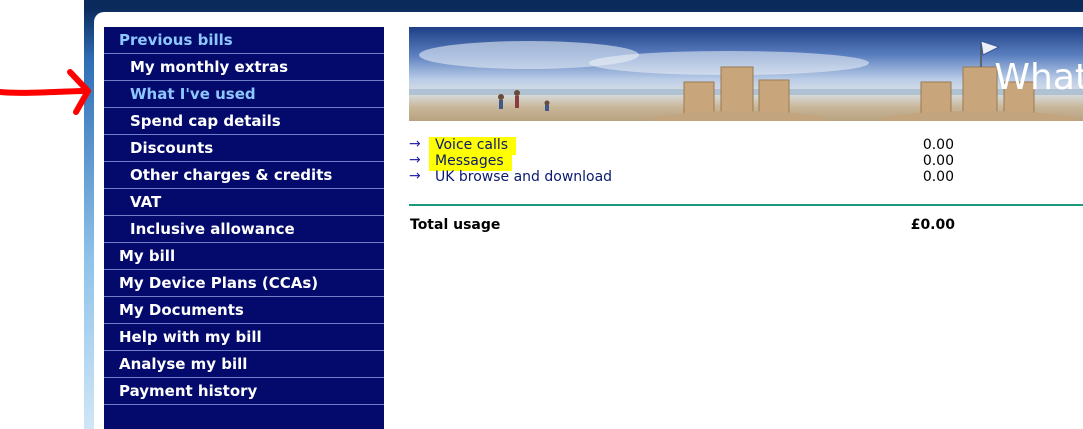 The width and height of the screenshot is (1083, 429). Describe the element at coordinates (689, 145) in the screenshot. I see `usage-row-voice-calls: → Voice calls 0.00` at that location.